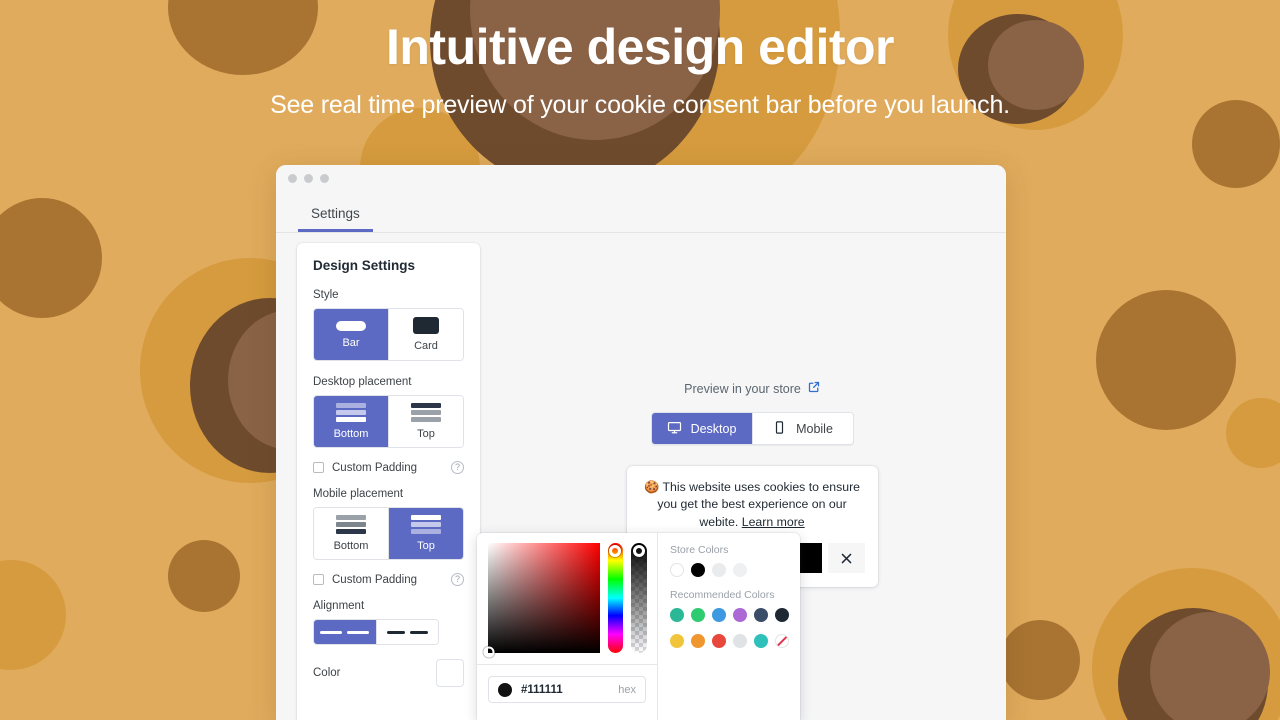 The width and height of the screenshot is (1280, 720). Describe the element at coordinates (639, 551) in the screenshot. I see `alpha-slider-handle` at that location.